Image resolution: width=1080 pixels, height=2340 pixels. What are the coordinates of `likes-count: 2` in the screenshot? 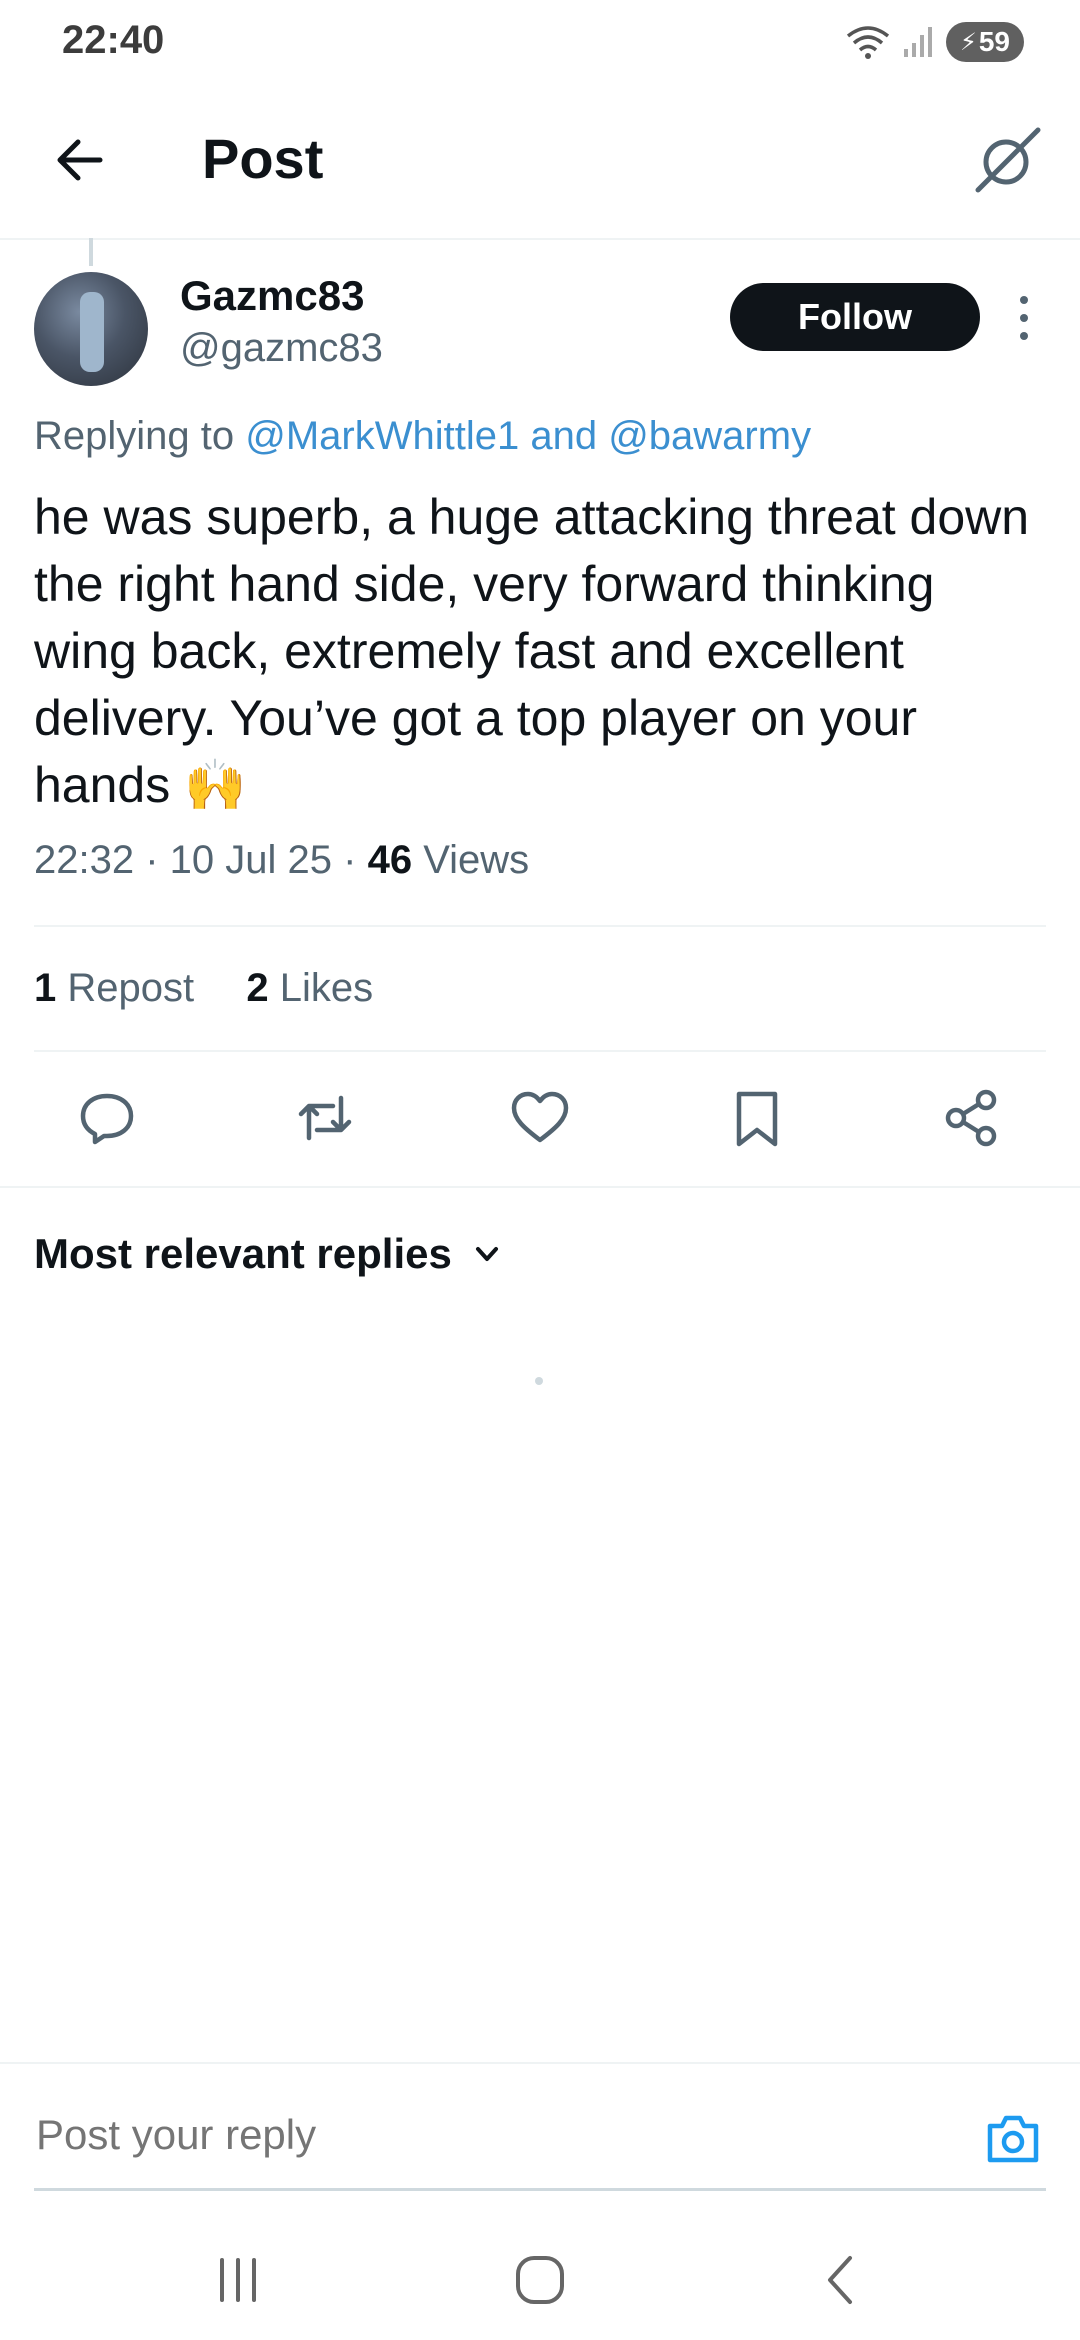 It's located at (257, 988).